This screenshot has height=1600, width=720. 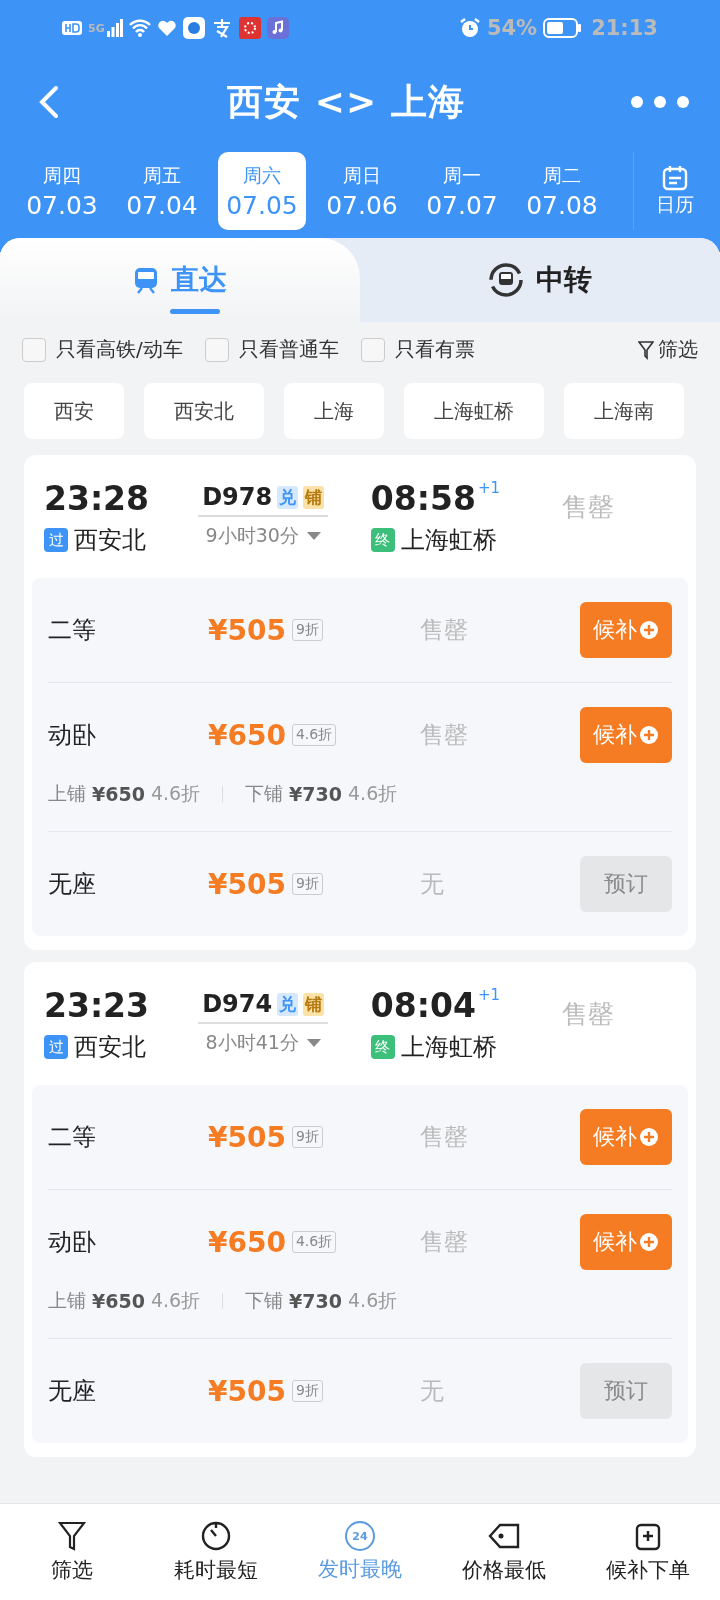 What do you see at coordinates (362, 191) in the screenshot?
I see `date-tab: 周日 07.06` at bounding box center [362, 191].